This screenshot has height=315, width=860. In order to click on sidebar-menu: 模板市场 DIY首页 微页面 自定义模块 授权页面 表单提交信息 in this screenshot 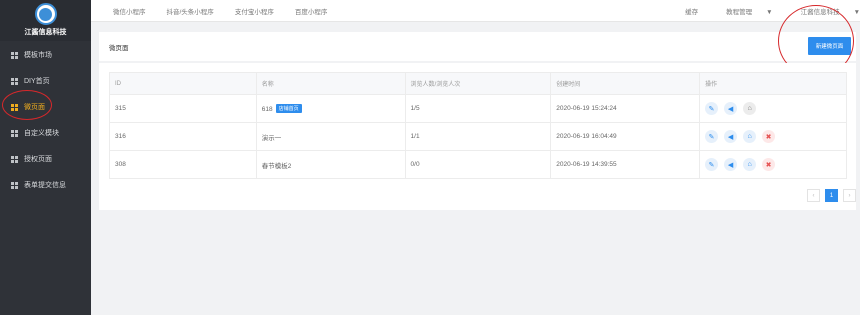, I will do `click(45, 120)`.